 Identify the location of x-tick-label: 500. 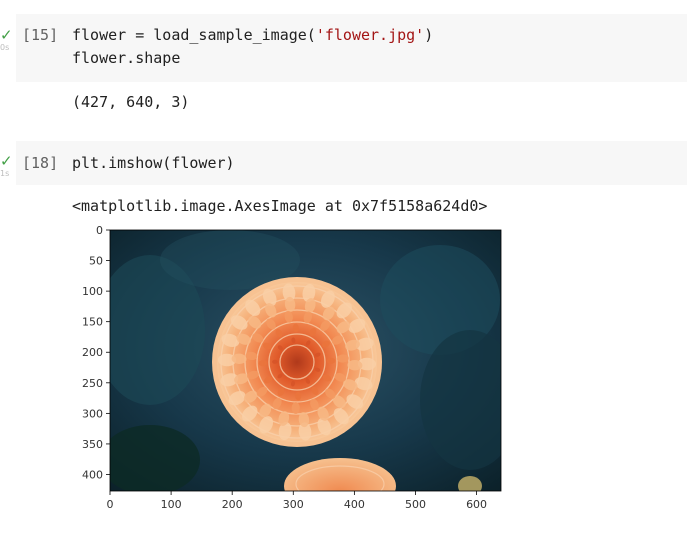
(415, 504).